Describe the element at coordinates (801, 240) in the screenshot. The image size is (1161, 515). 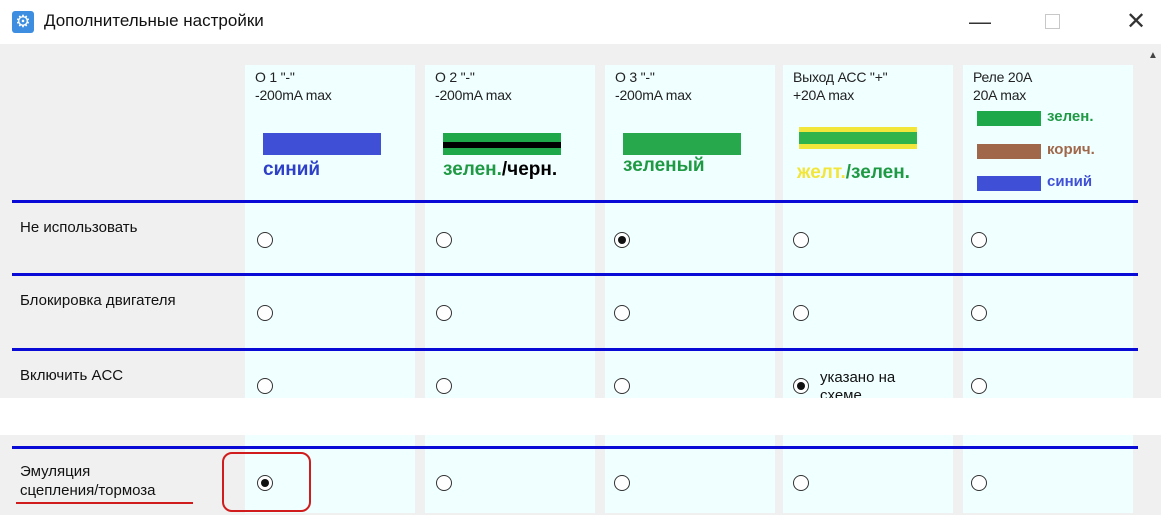
I see `radio-not-used-acc` at that location.